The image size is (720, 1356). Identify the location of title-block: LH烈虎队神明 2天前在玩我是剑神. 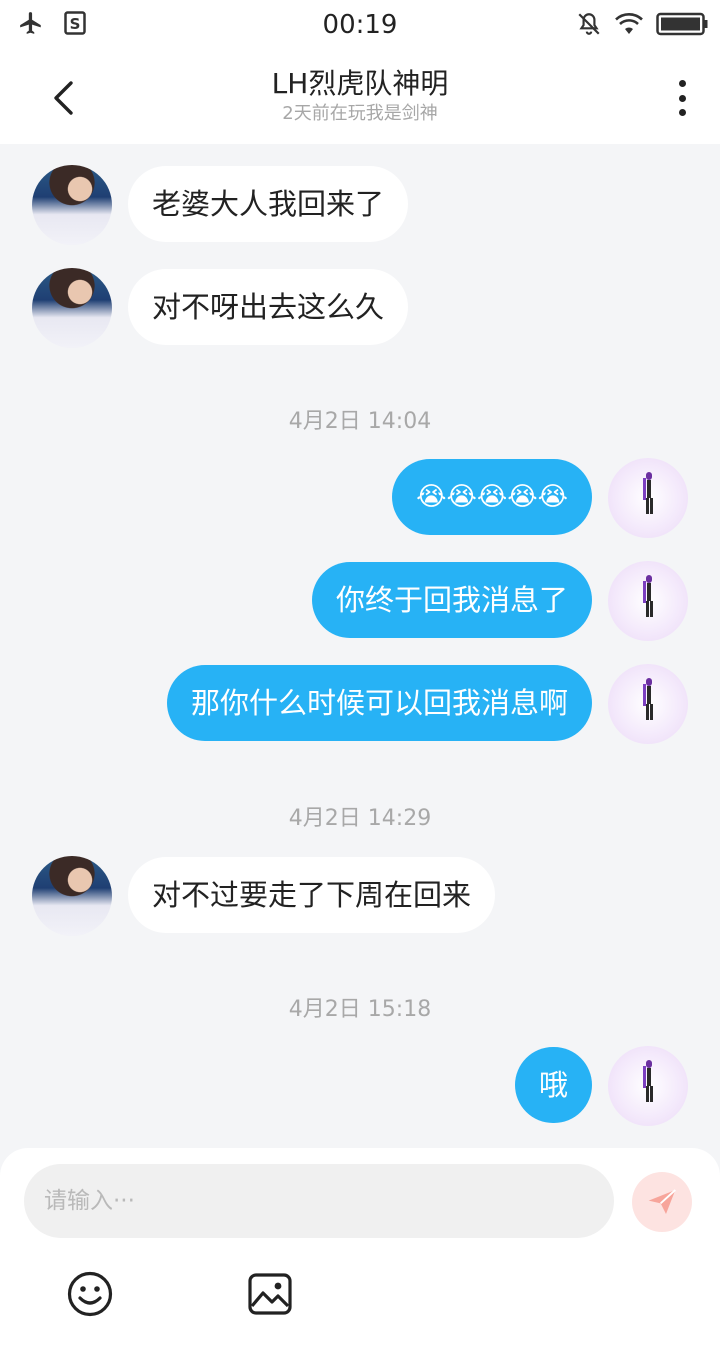
(360, 96).